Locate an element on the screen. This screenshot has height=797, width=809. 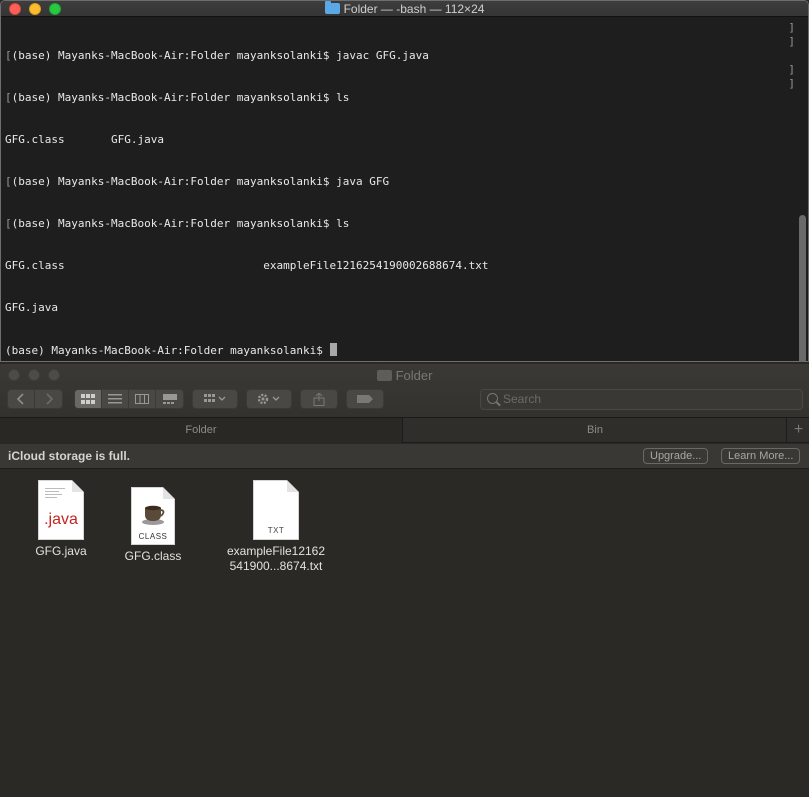
file-item-gfg-java: .java GFG.java is located at coordinates (61, 519).